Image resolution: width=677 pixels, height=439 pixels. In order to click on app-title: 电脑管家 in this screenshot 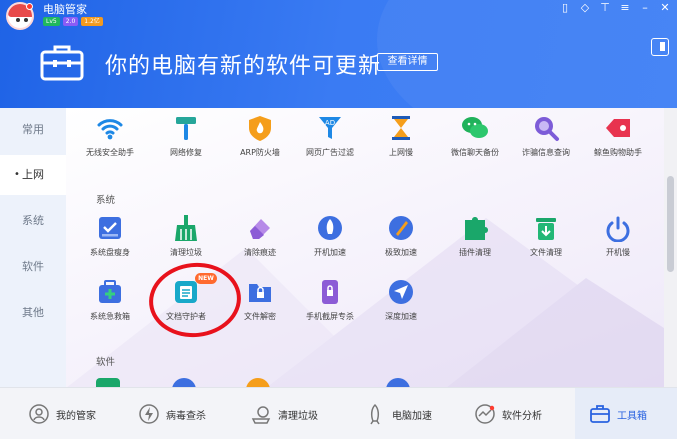, I will do `click(65, 9)`.